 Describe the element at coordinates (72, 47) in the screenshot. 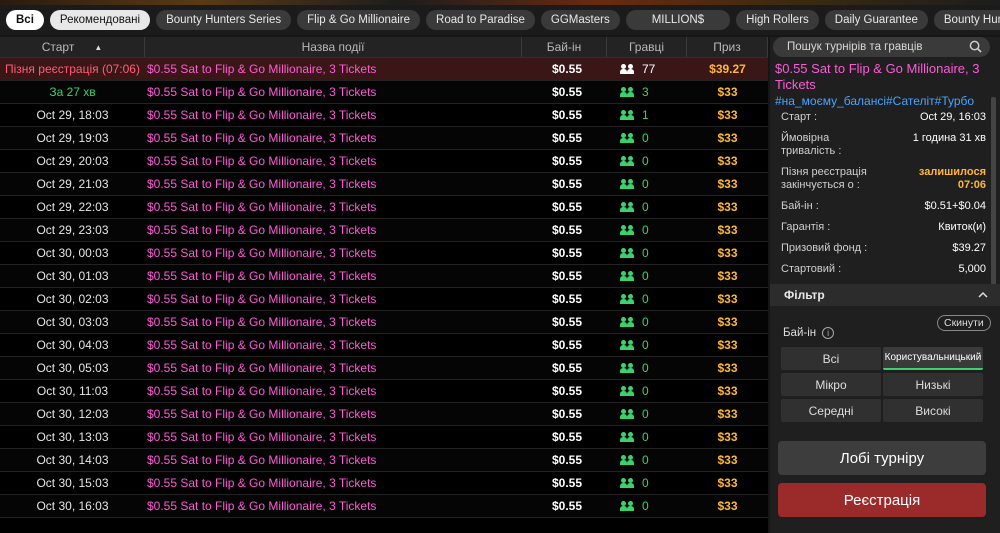

I see `col-header-start: Старт ▲` at that location.